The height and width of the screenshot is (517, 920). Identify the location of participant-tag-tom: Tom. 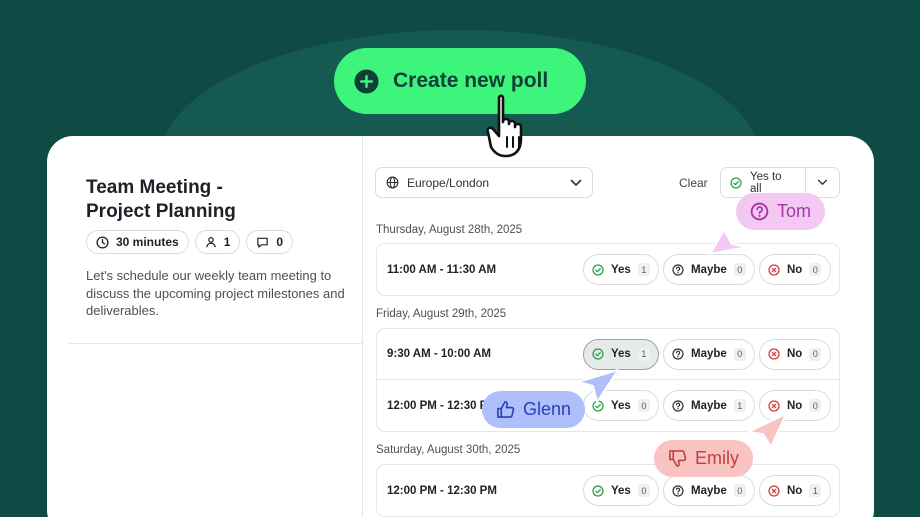
(781, 211).